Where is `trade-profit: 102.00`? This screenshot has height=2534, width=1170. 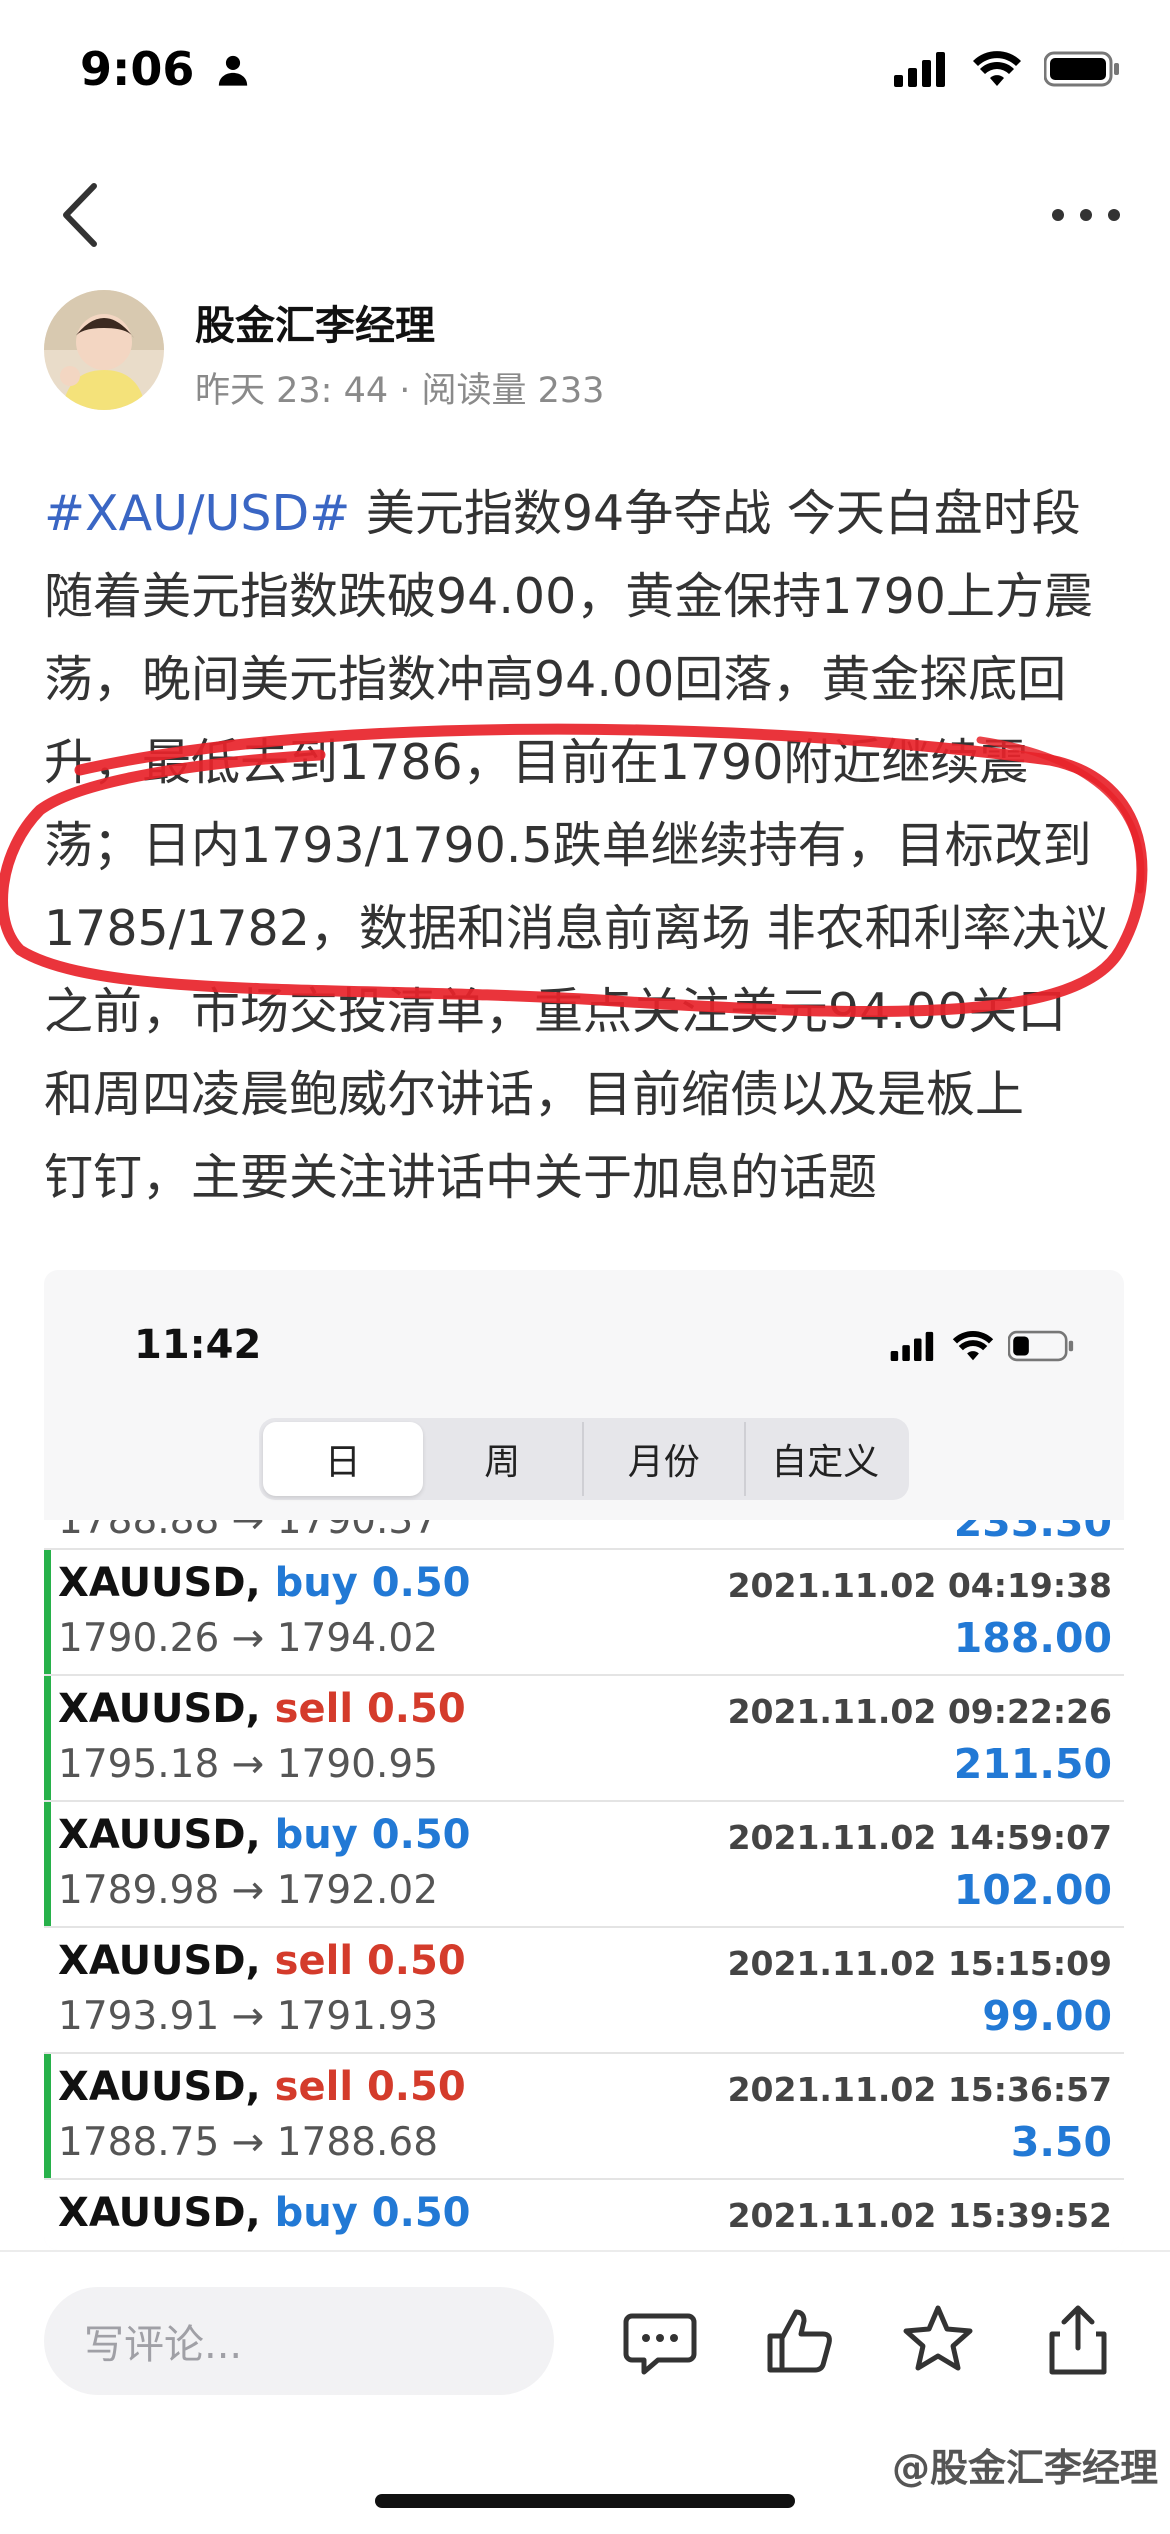
trade-profit: 102.00 is located at coordinates (1032, 1890).